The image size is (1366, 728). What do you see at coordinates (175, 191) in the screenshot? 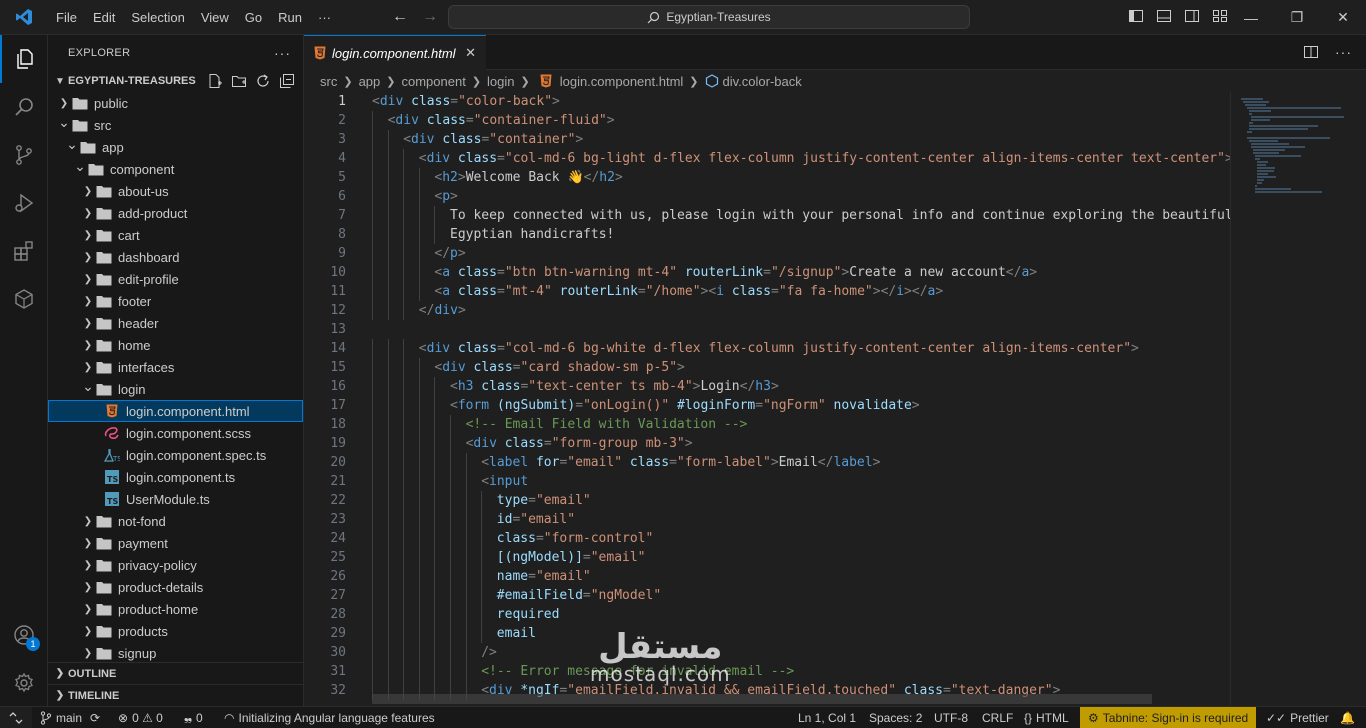
I see `tree-folder: ❯ about-us` at bounding box center [175, 191].